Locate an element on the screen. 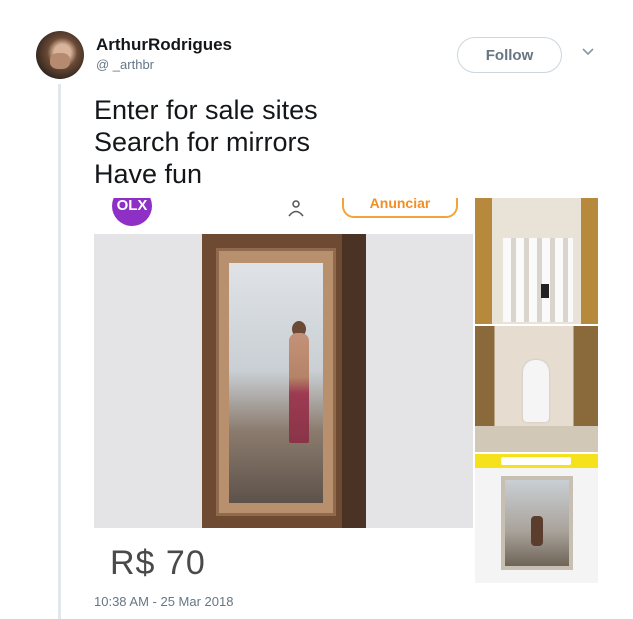 This screenshot has height=619, width=633. sheet-figure is located at coordinates (536, 391).